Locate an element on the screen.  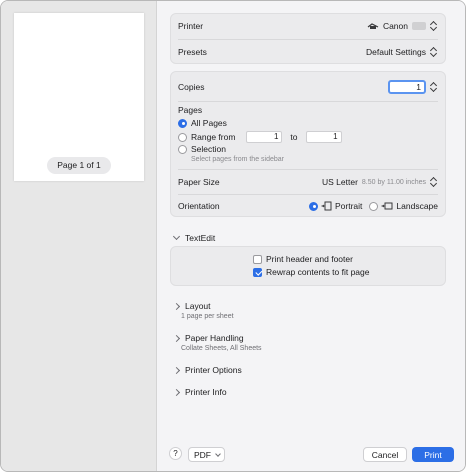
orientation-label: Orientation is located at coordinates (199, 206).